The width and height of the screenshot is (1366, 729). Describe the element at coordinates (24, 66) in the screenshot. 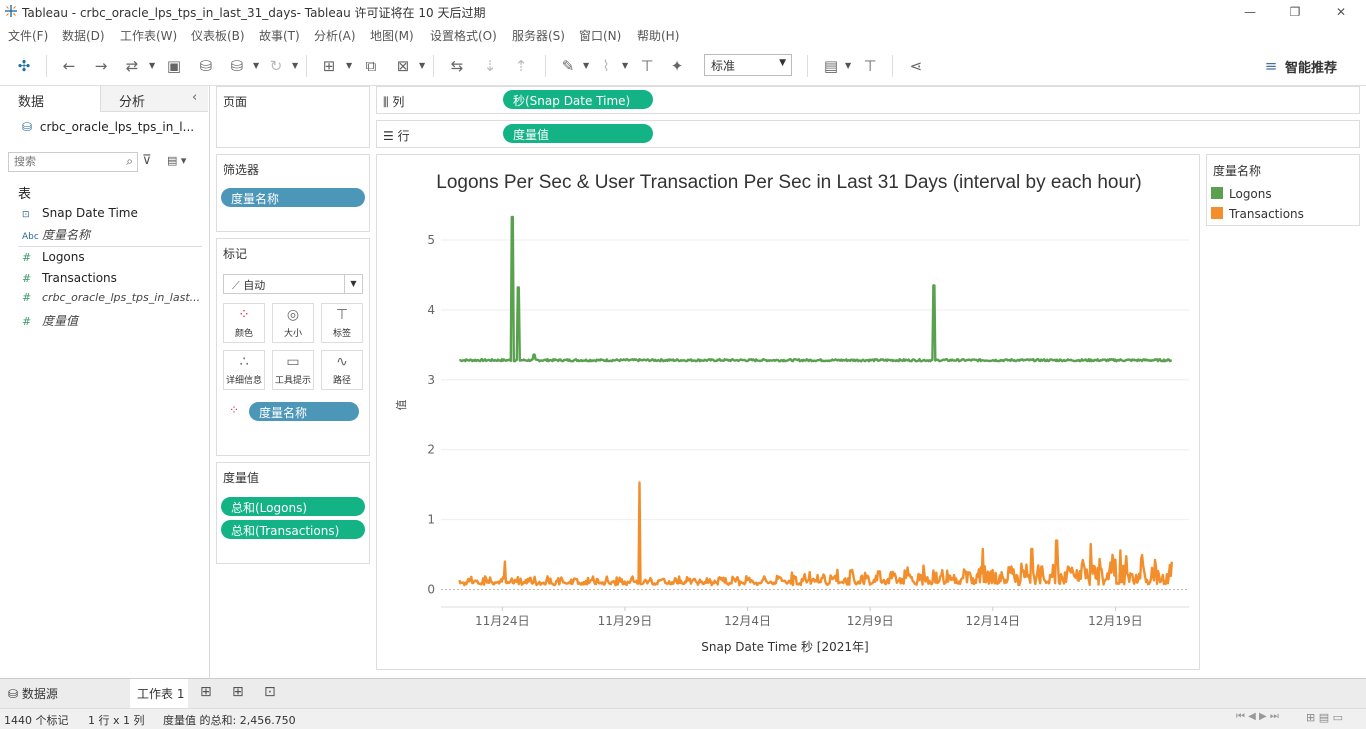

I see `tableau-home-icon: ✣` at that location.